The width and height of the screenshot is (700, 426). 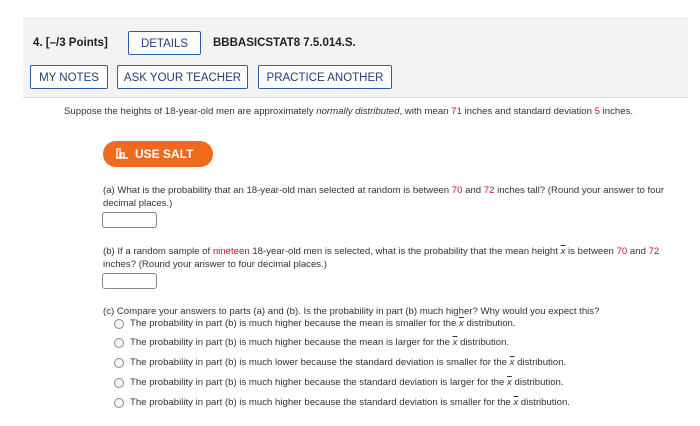 What do you see at coordinates (489, 190) in the screenshot?
I see `part-a-upper: 72` at bounding box center [489, 190].